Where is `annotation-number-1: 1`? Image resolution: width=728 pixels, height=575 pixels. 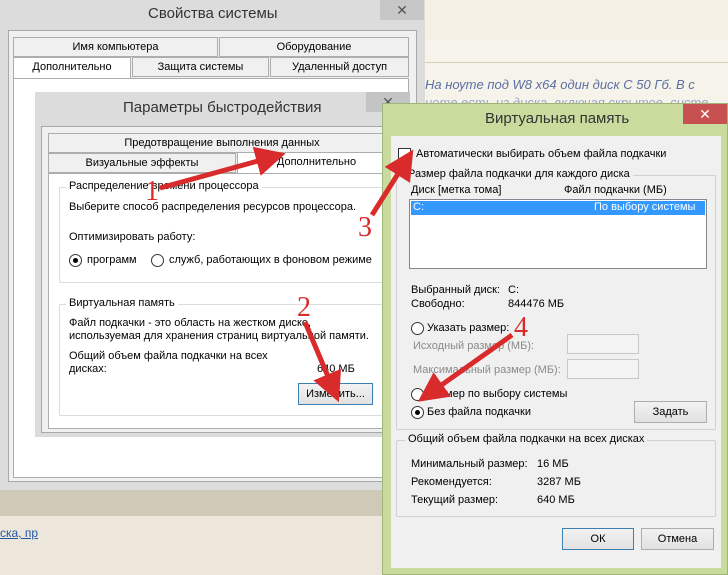
annotation-number-1: 1 is located at coordinates (152, 191).